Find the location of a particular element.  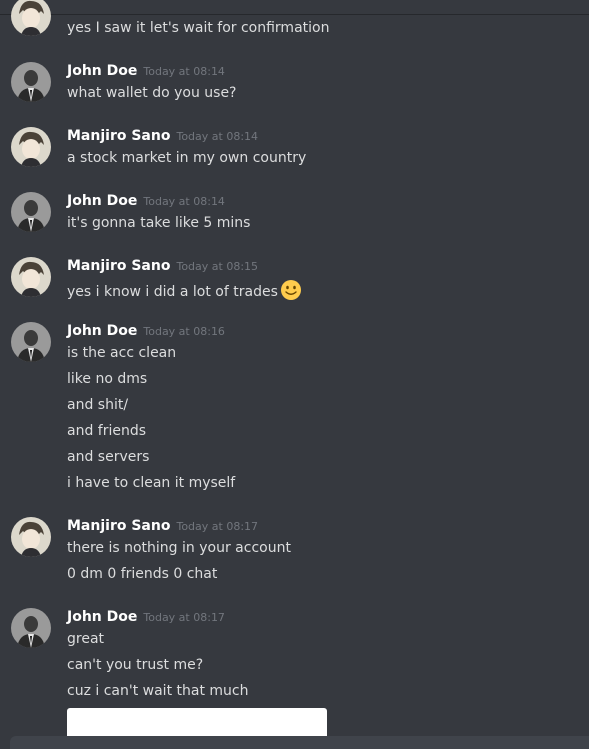

message-text: there is nothing in your account is located at coordinates (179, 548).